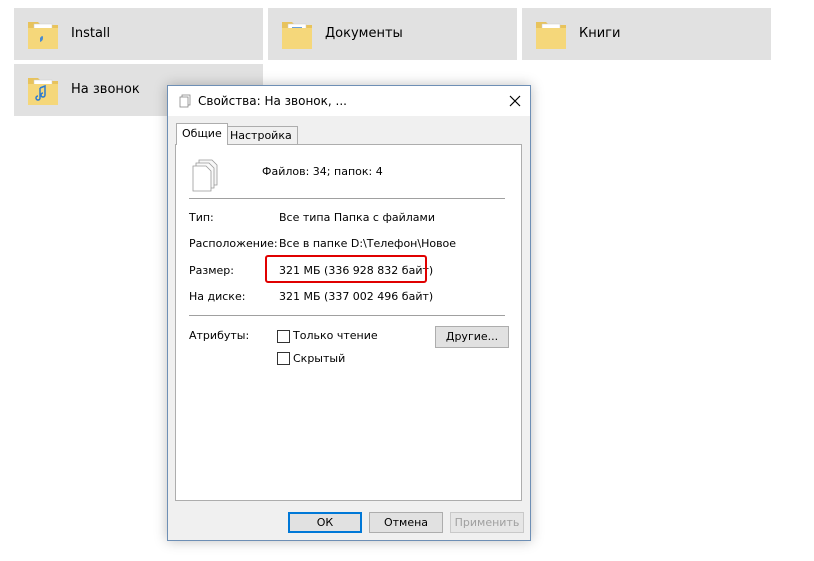 The image size is (814, 561). What do you see at coordinates (202, 134) in the screenshot?
I see `tab-general: Общие` at bounding box center [202, 134].